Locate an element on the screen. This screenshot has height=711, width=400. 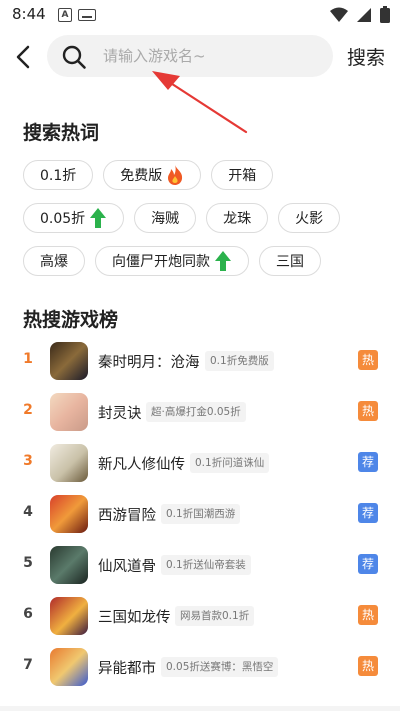
chip-label: 海贼 is located at coordinates (165, 219).